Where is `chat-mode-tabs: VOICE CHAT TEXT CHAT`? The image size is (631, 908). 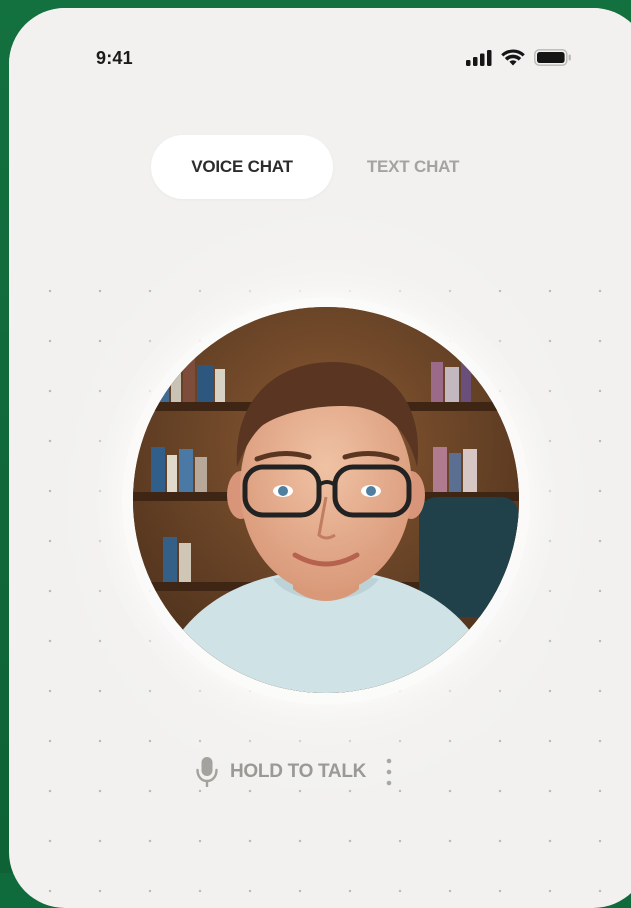
chat-mode-tabs: VOICE CHAT TEXT CHAT is located at coordinates (322, 167).